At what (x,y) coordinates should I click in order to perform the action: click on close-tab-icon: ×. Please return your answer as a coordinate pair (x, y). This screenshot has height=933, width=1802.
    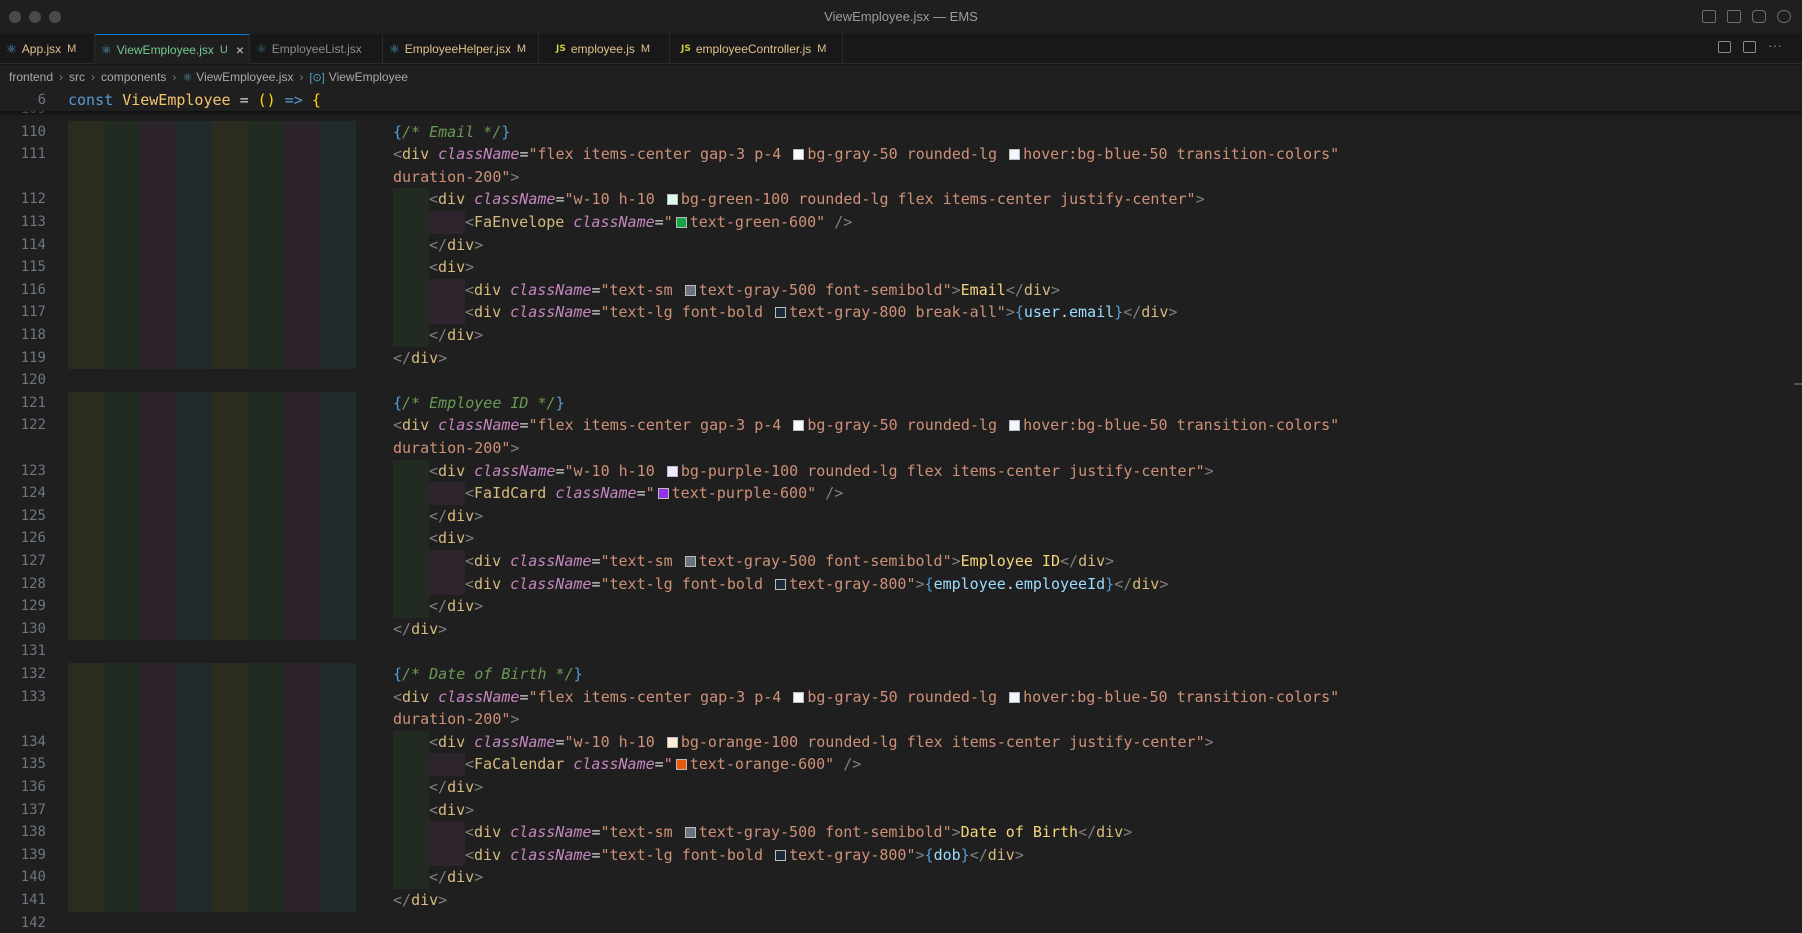
    Looking at the image, I should click on (240, 50).